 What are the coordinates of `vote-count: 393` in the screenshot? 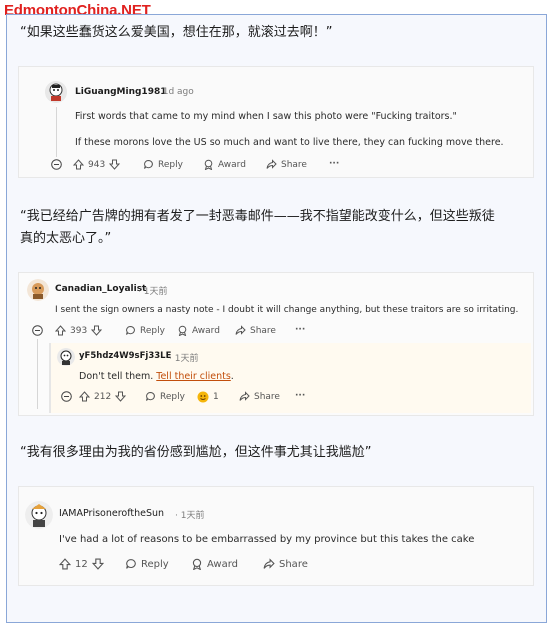 It's located at (79, 330).